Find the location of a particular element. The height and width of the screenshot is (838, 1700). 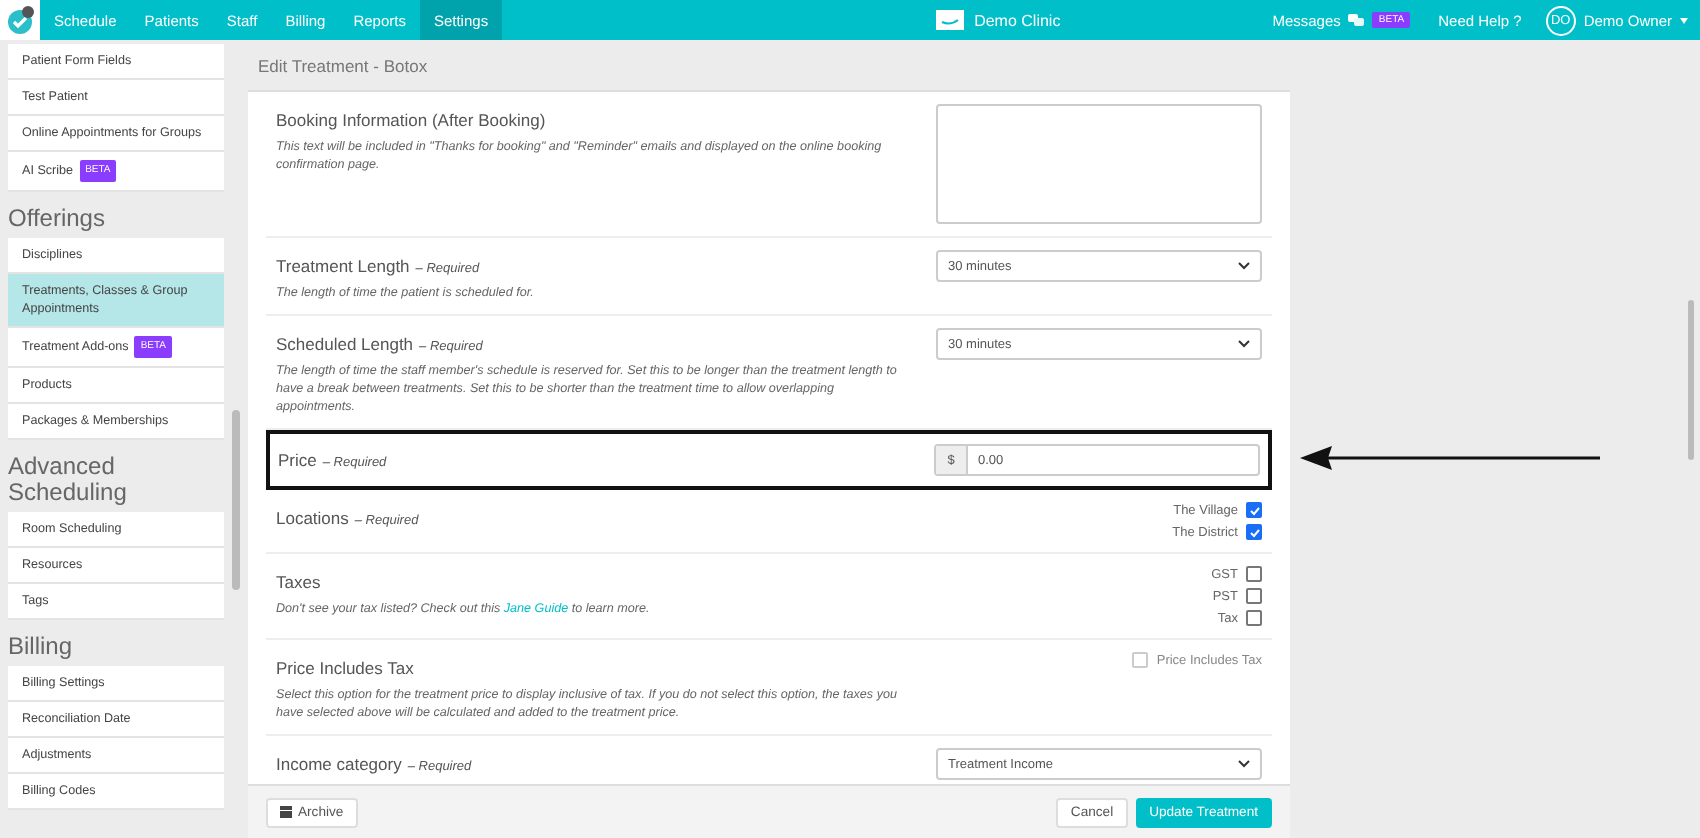

panel-title: Edit Treatment - Botox is located at coordinates (769, 66).